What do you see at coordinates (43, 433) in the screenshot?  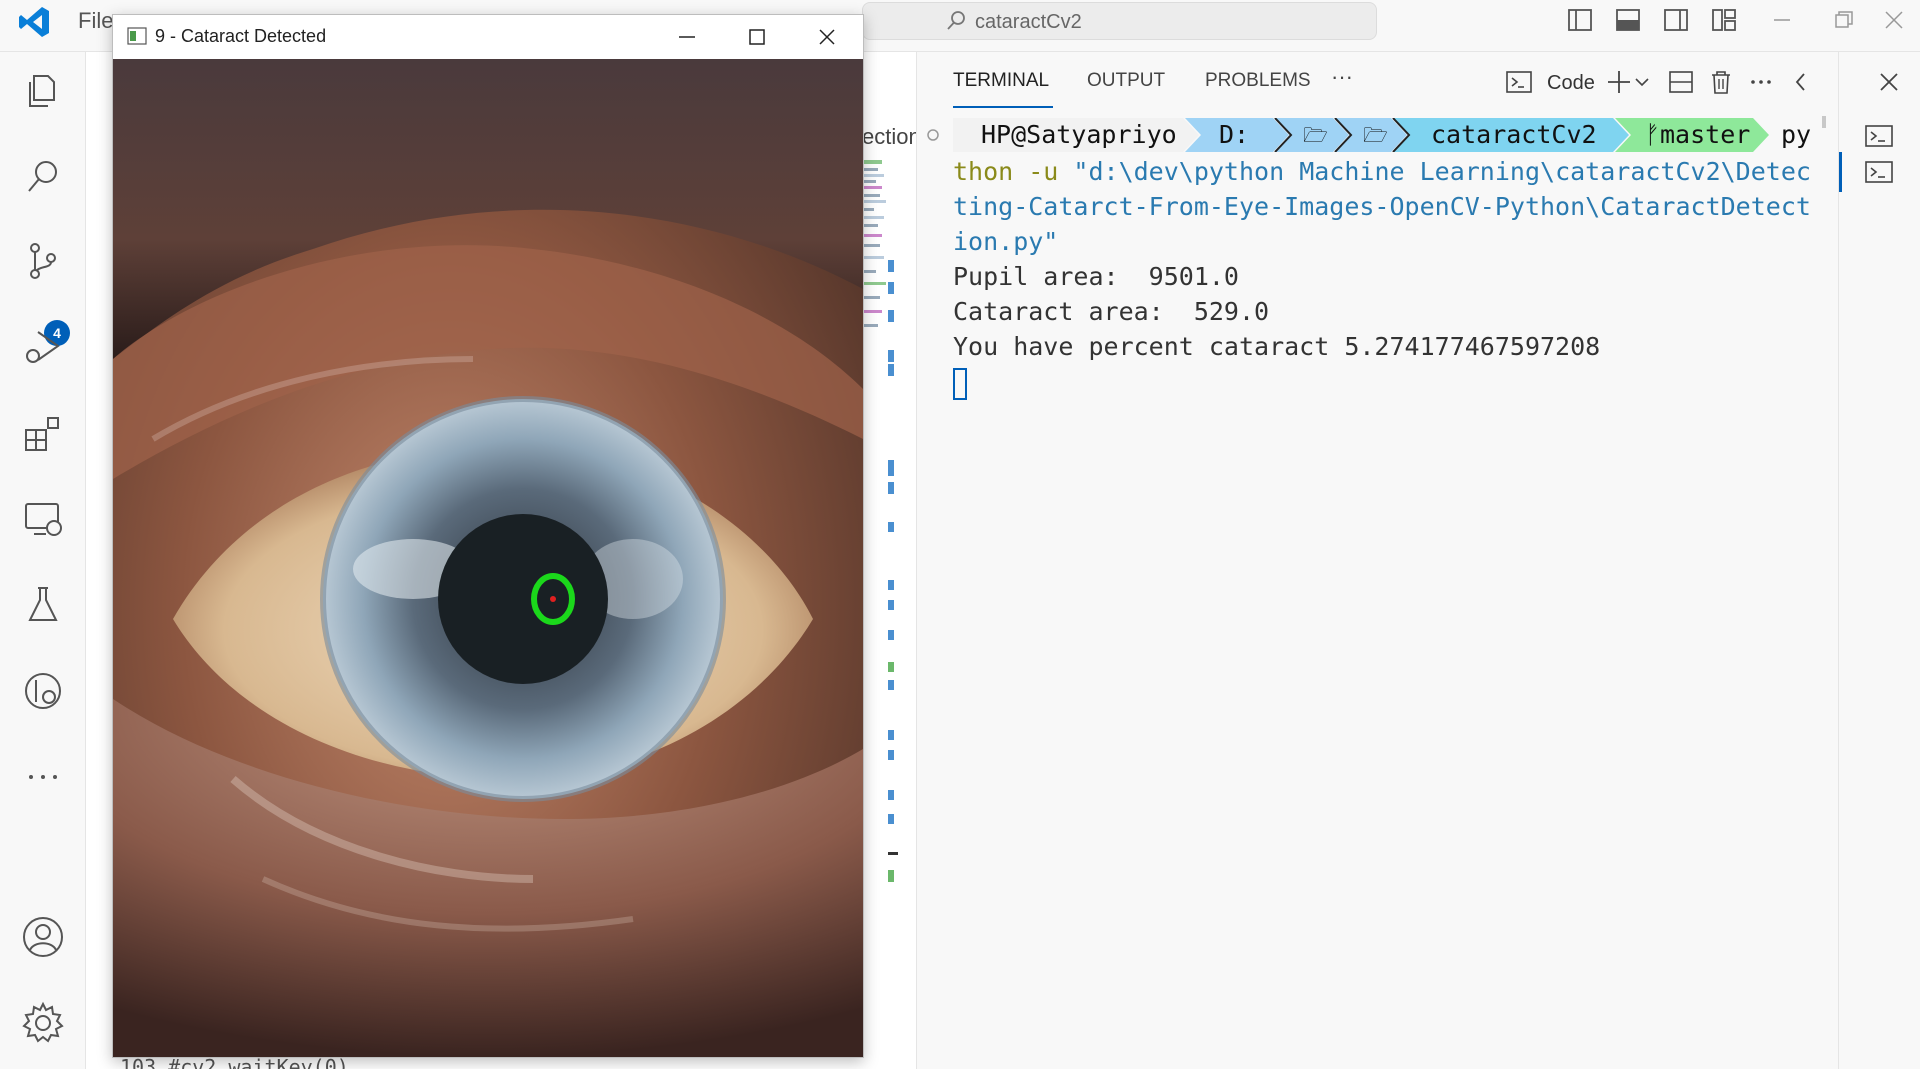 I see `extensions-icon` at bounding box center [43, 433].